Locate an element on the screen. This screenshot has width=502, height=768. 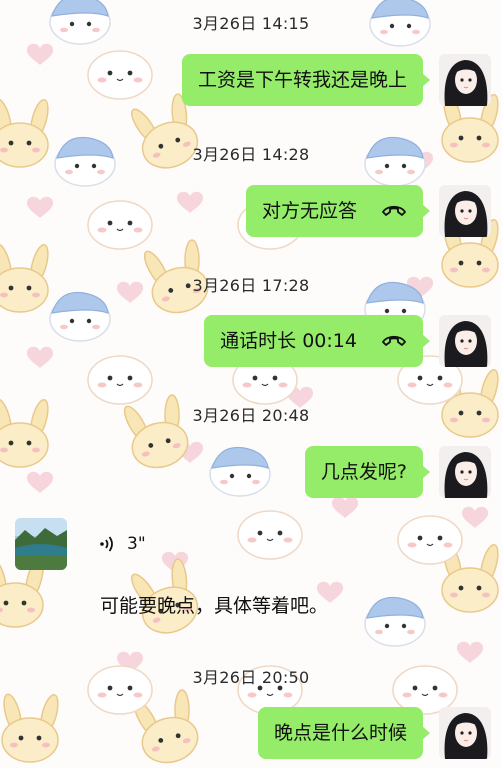
message-text: 几点发呢? is located at coordinates (363, 472).